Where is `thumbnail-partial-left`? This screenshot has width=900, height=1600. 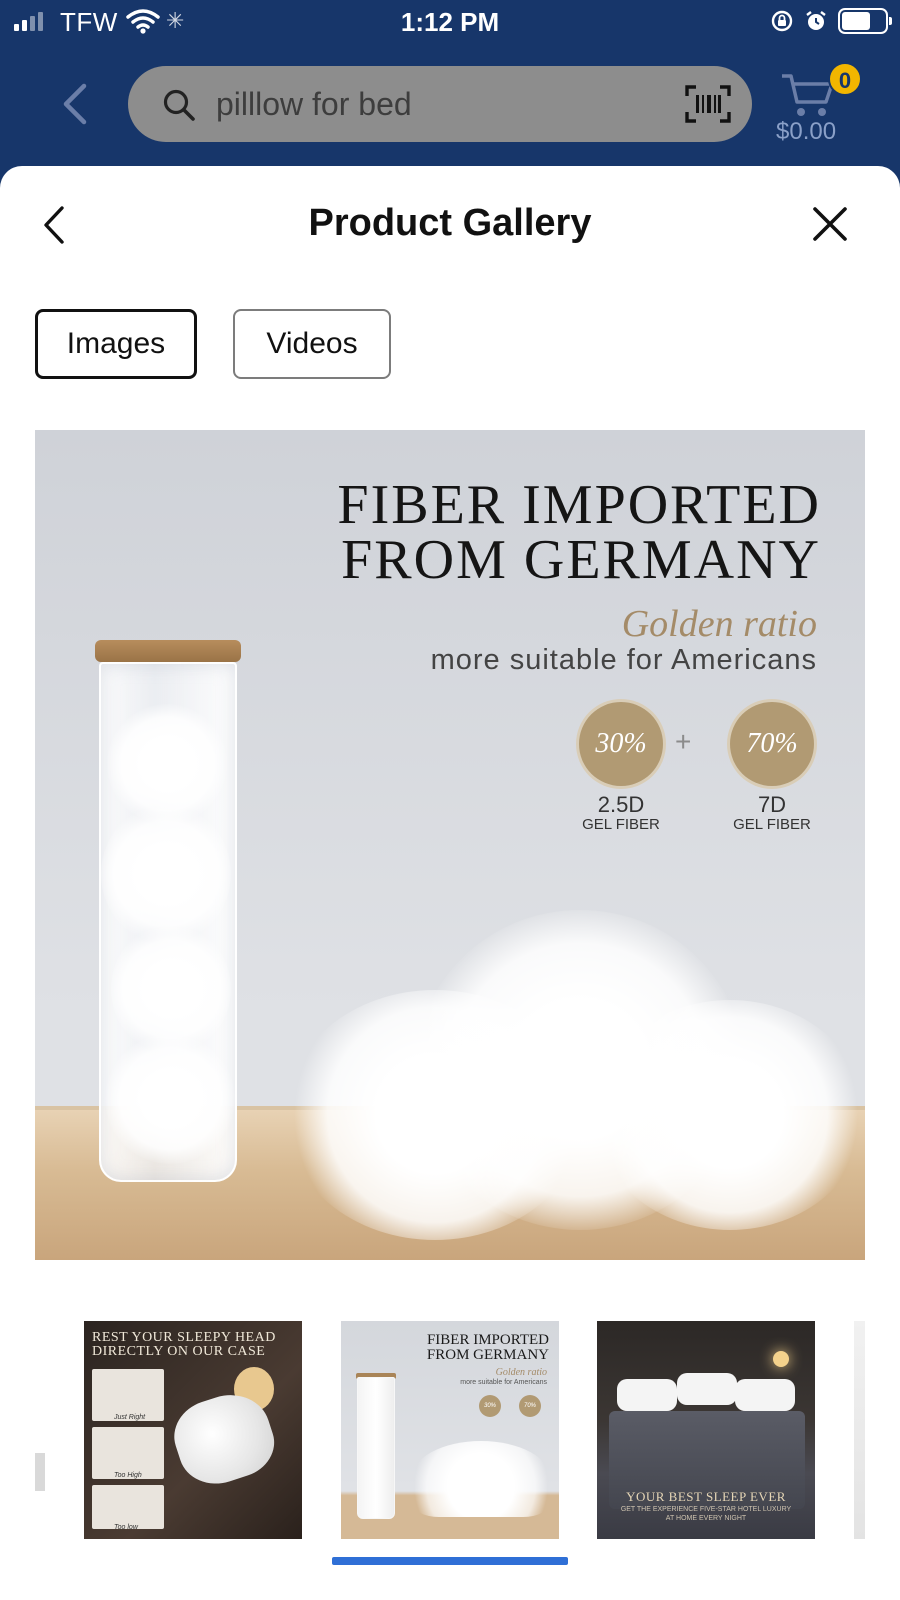 thumbnail-partial-left is located at coordinates (40, 1472).